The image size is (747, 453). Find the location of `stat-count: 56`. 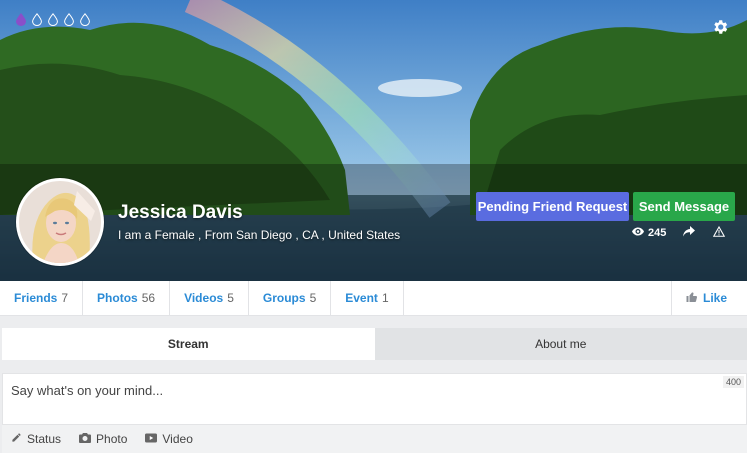

stat-count: 56 is located at coordinates (148, 298).